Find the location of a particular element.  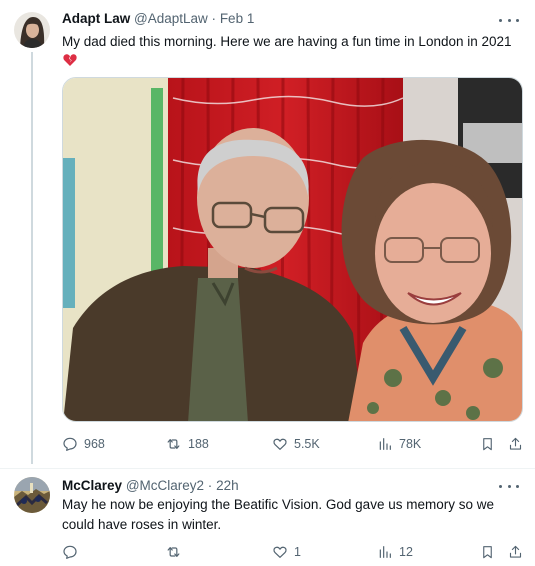

author-handle: @McClarey2 is located at coordinates (165, 485).